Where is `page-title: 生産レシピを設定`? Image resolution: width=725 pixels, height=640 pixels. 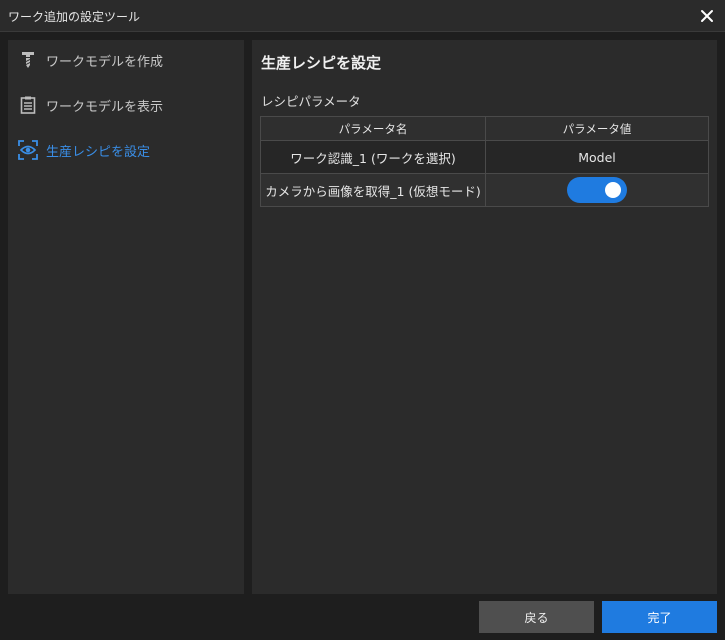 page-title: 生産レシピを設定 is located at coordinates (321, 63).